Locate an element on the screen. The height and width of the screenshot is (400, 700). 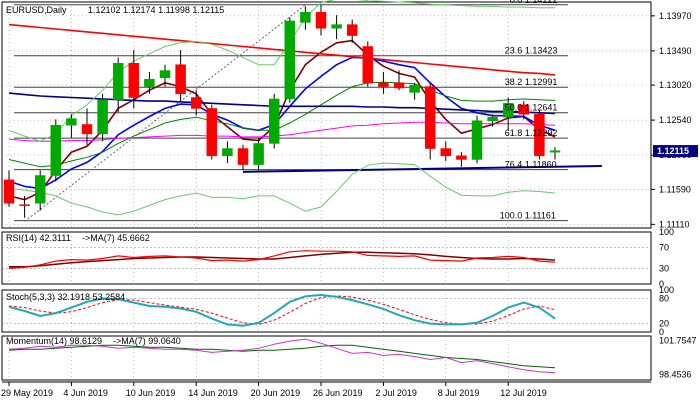
last-price-label: 1.12115 is located at coordinates (673, 151).